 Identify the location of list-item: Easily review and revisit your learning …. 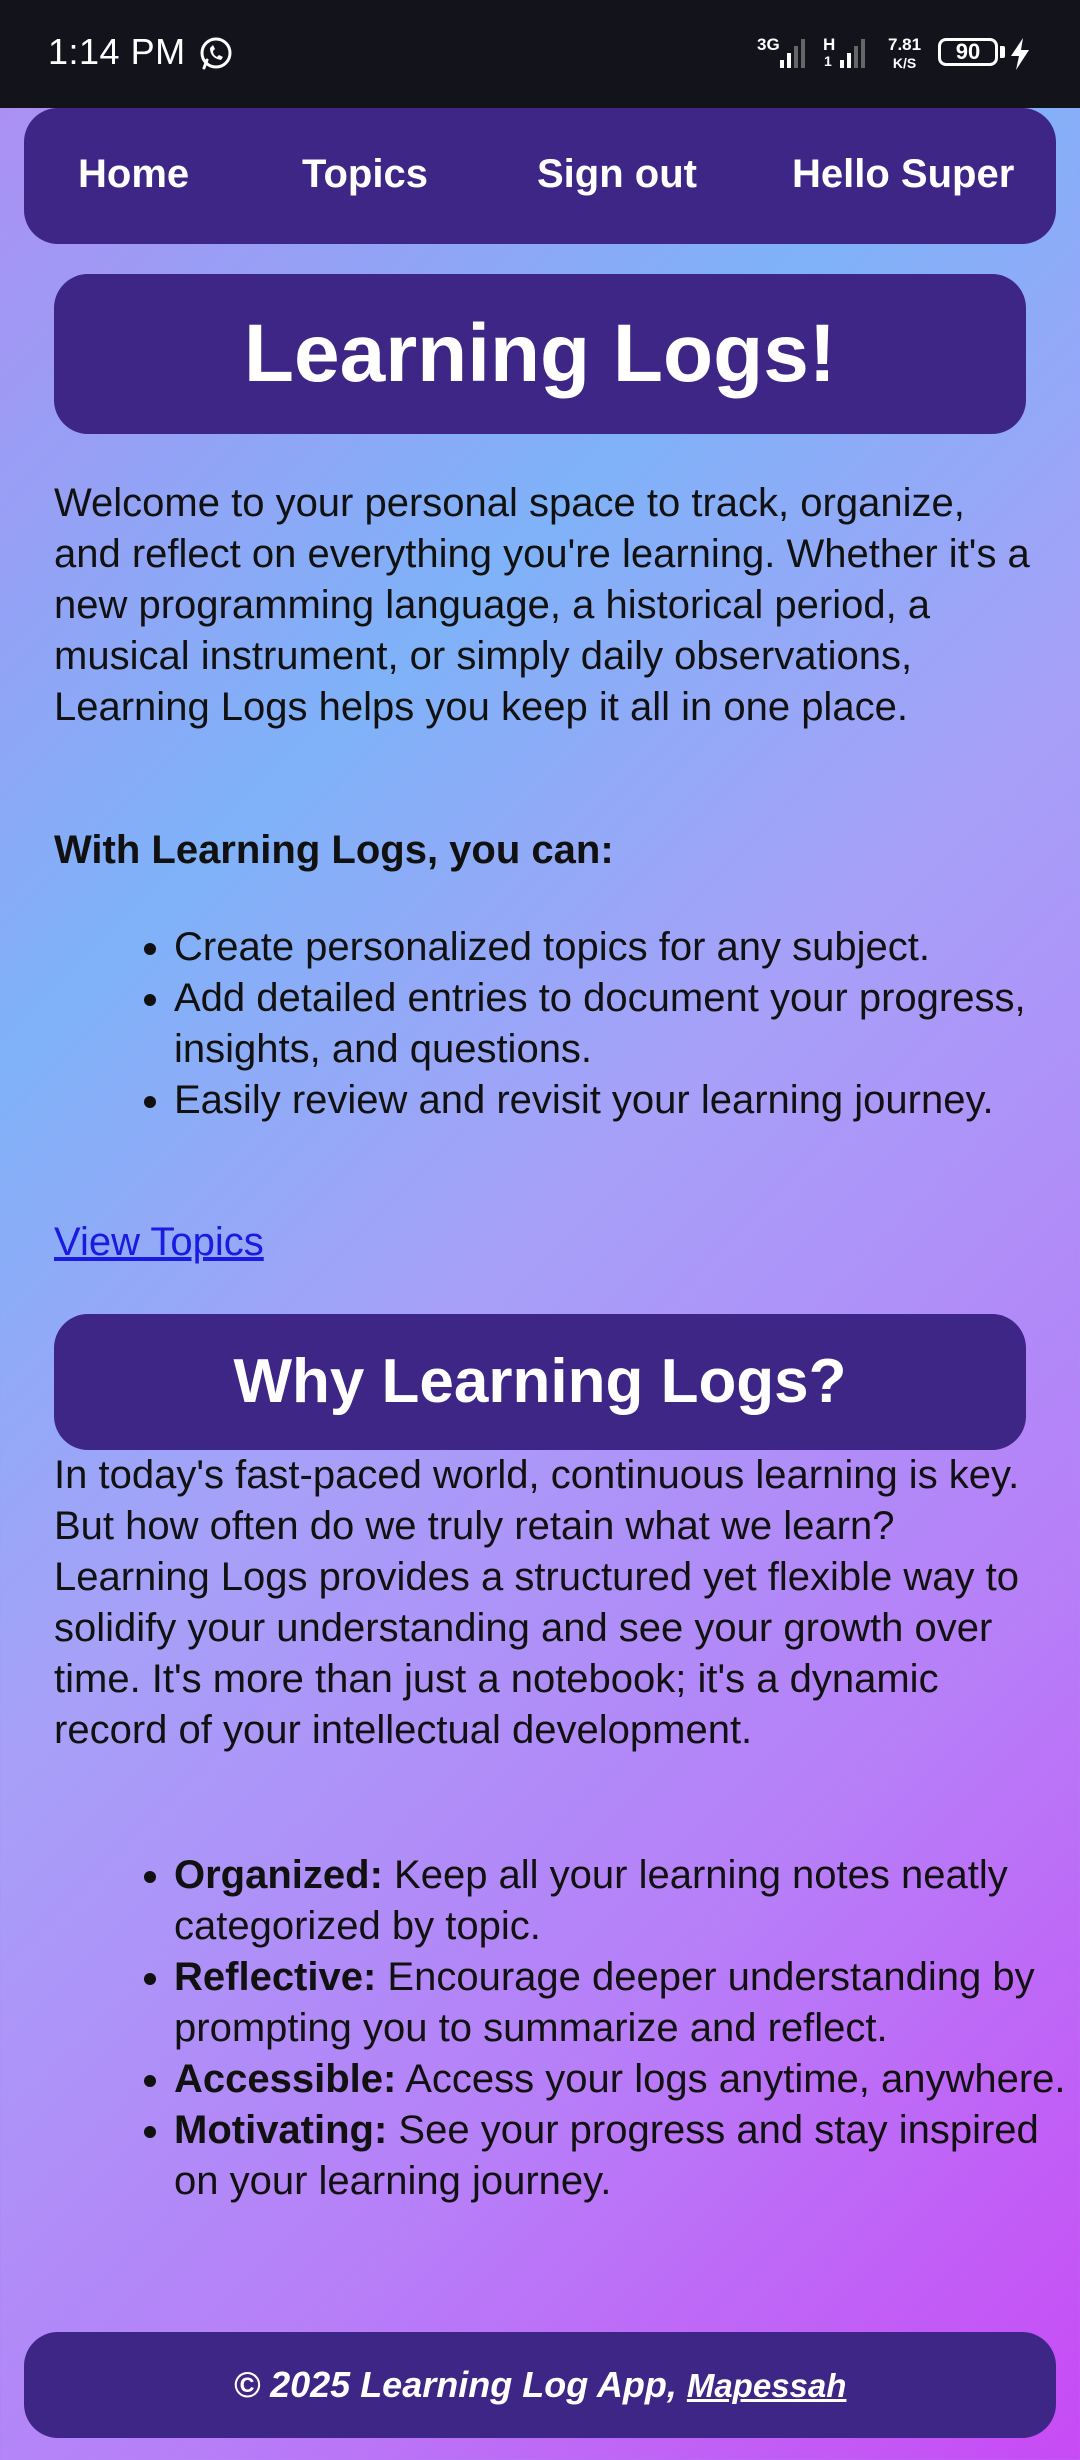
(627, 1100).